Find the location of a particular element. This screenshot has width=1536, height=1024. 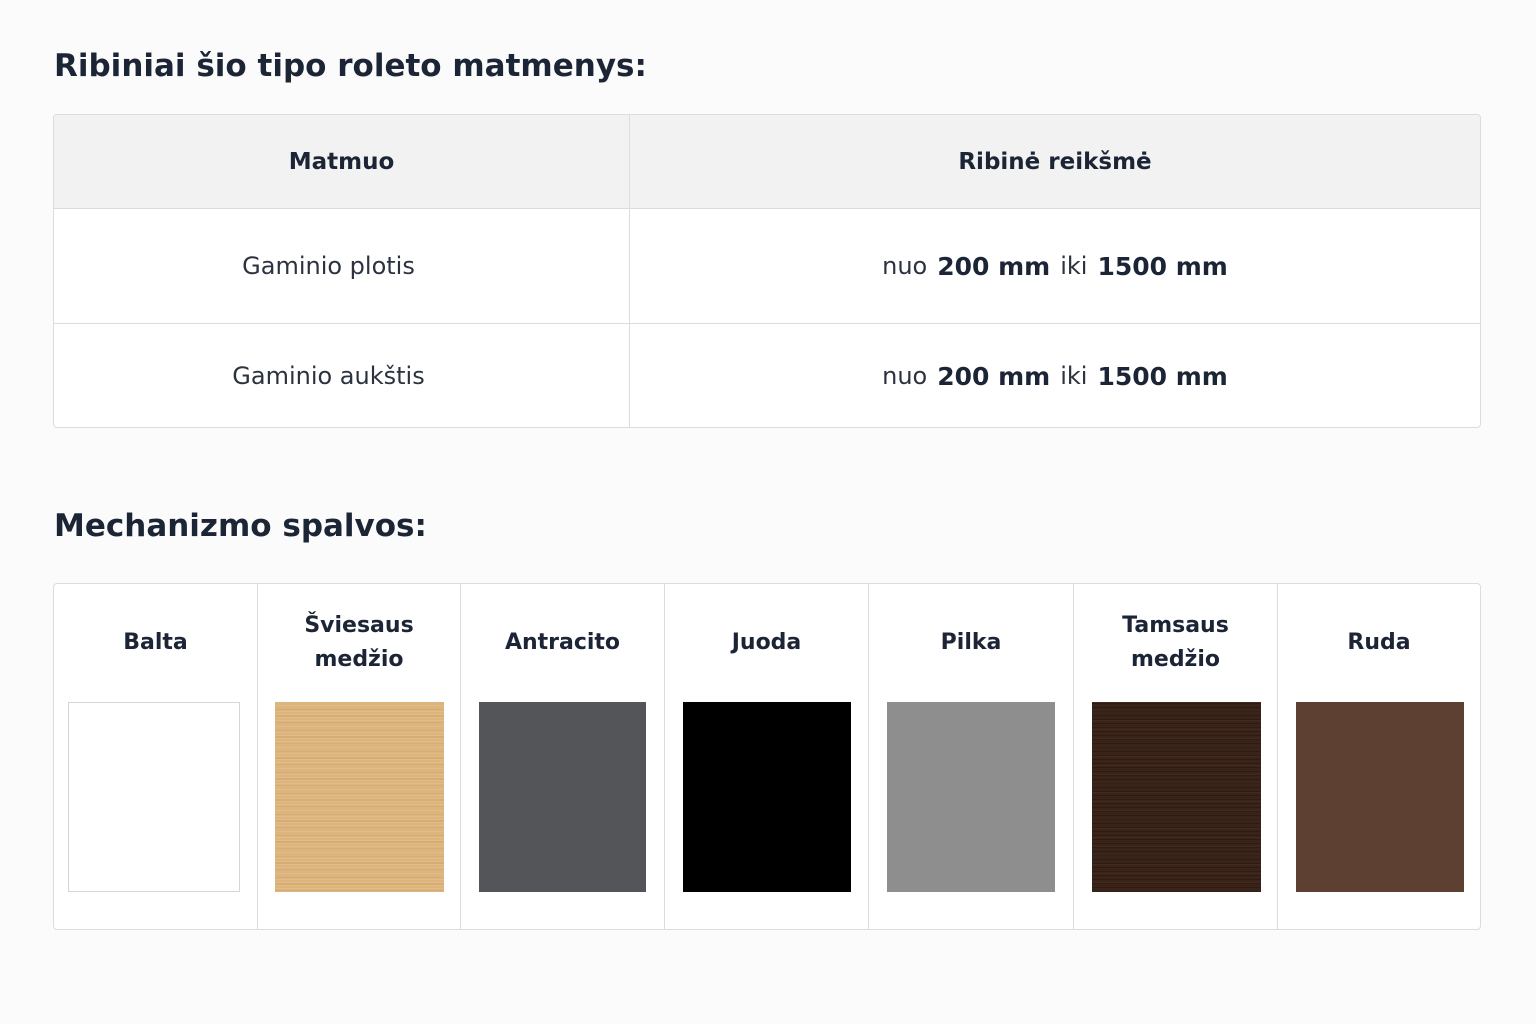

color-option-white: Balta is located at coordinates (156, 756).